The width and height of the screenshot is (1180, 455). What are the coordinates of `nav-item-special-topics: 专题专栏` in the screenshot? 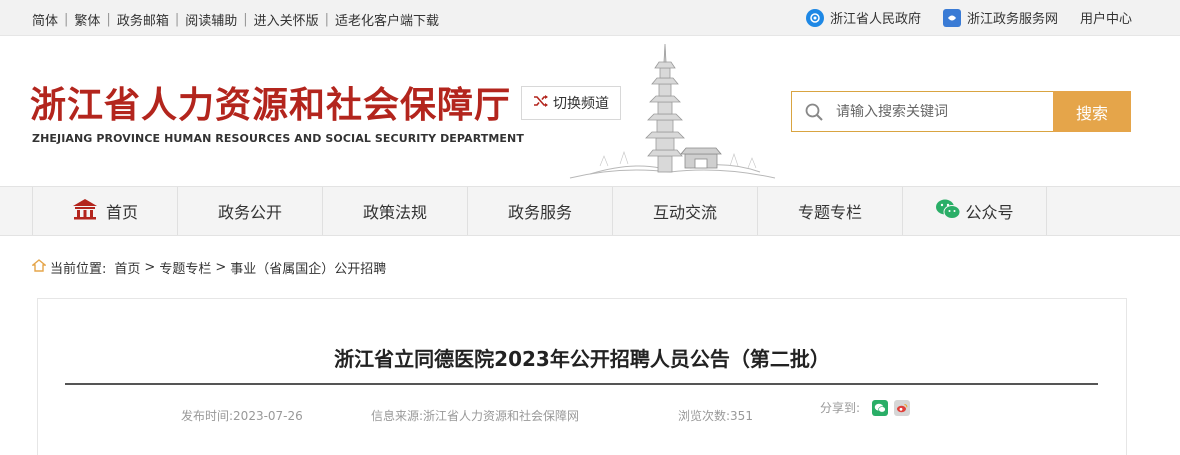 It's located at (829, 211).